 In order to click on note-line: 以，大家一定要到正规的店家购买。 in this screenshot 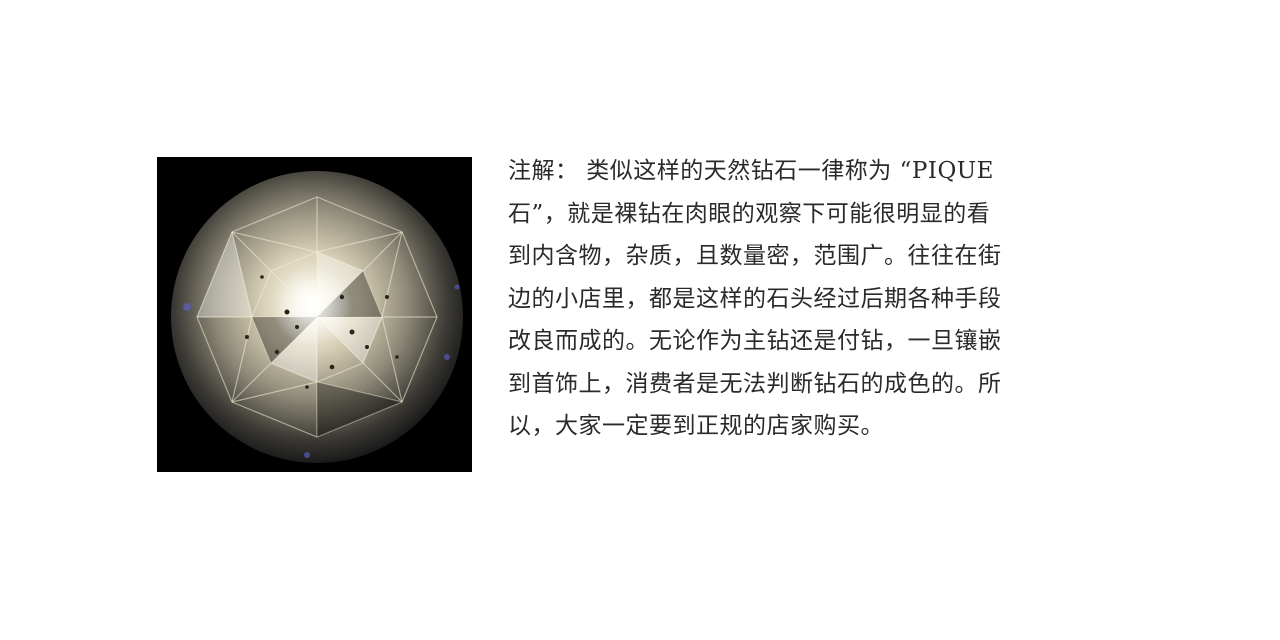, I will do `click(696, 426)`.